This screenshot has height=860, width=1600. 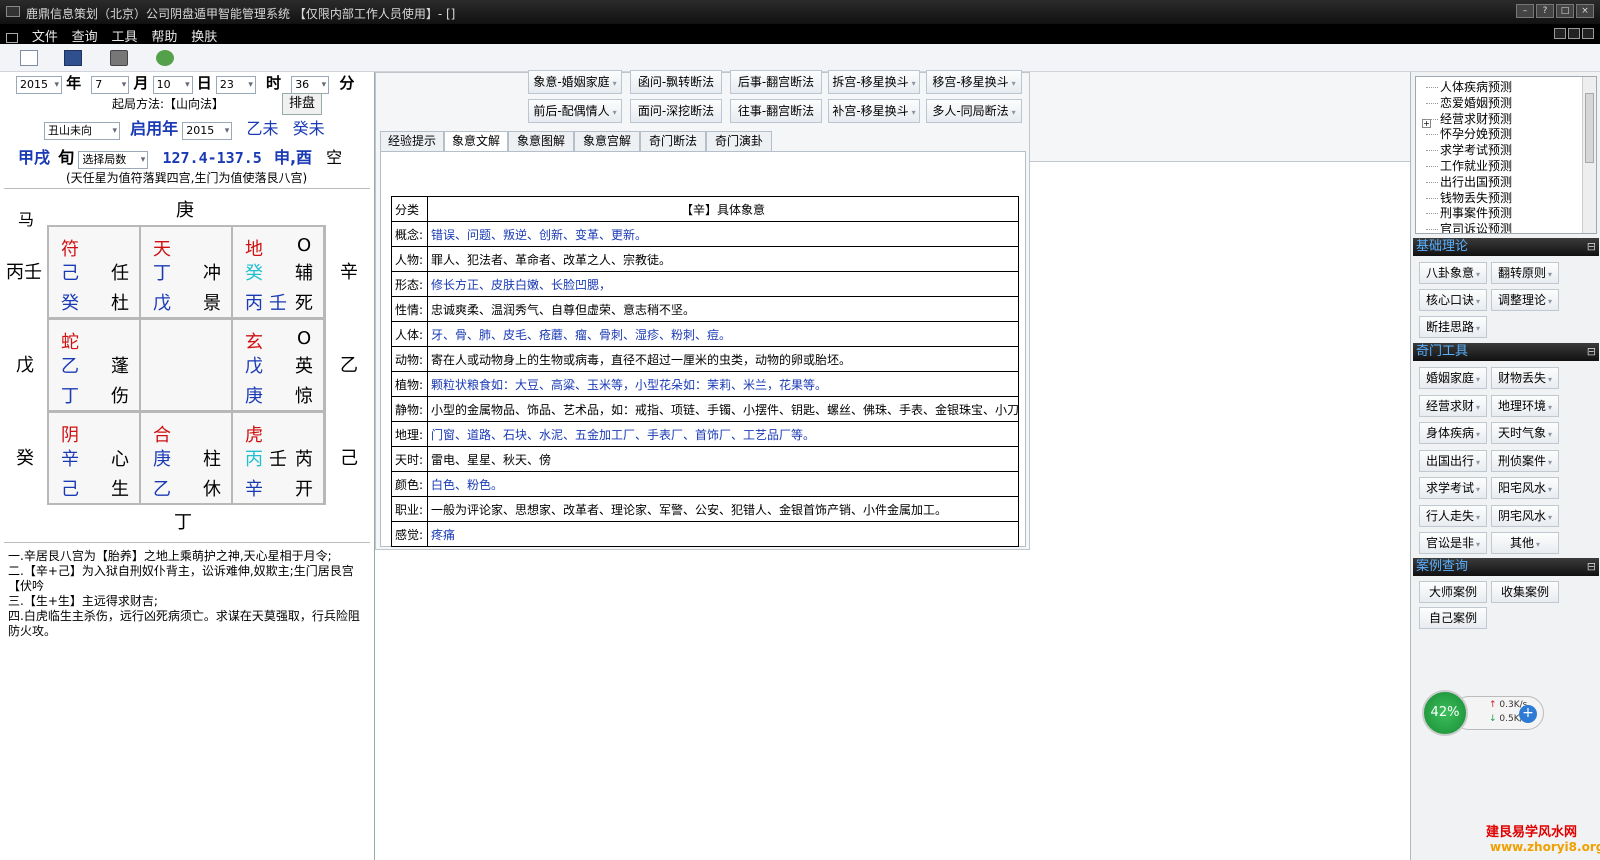 I want to click on tab-experience: 经验提示, so click(x=412, y=141).